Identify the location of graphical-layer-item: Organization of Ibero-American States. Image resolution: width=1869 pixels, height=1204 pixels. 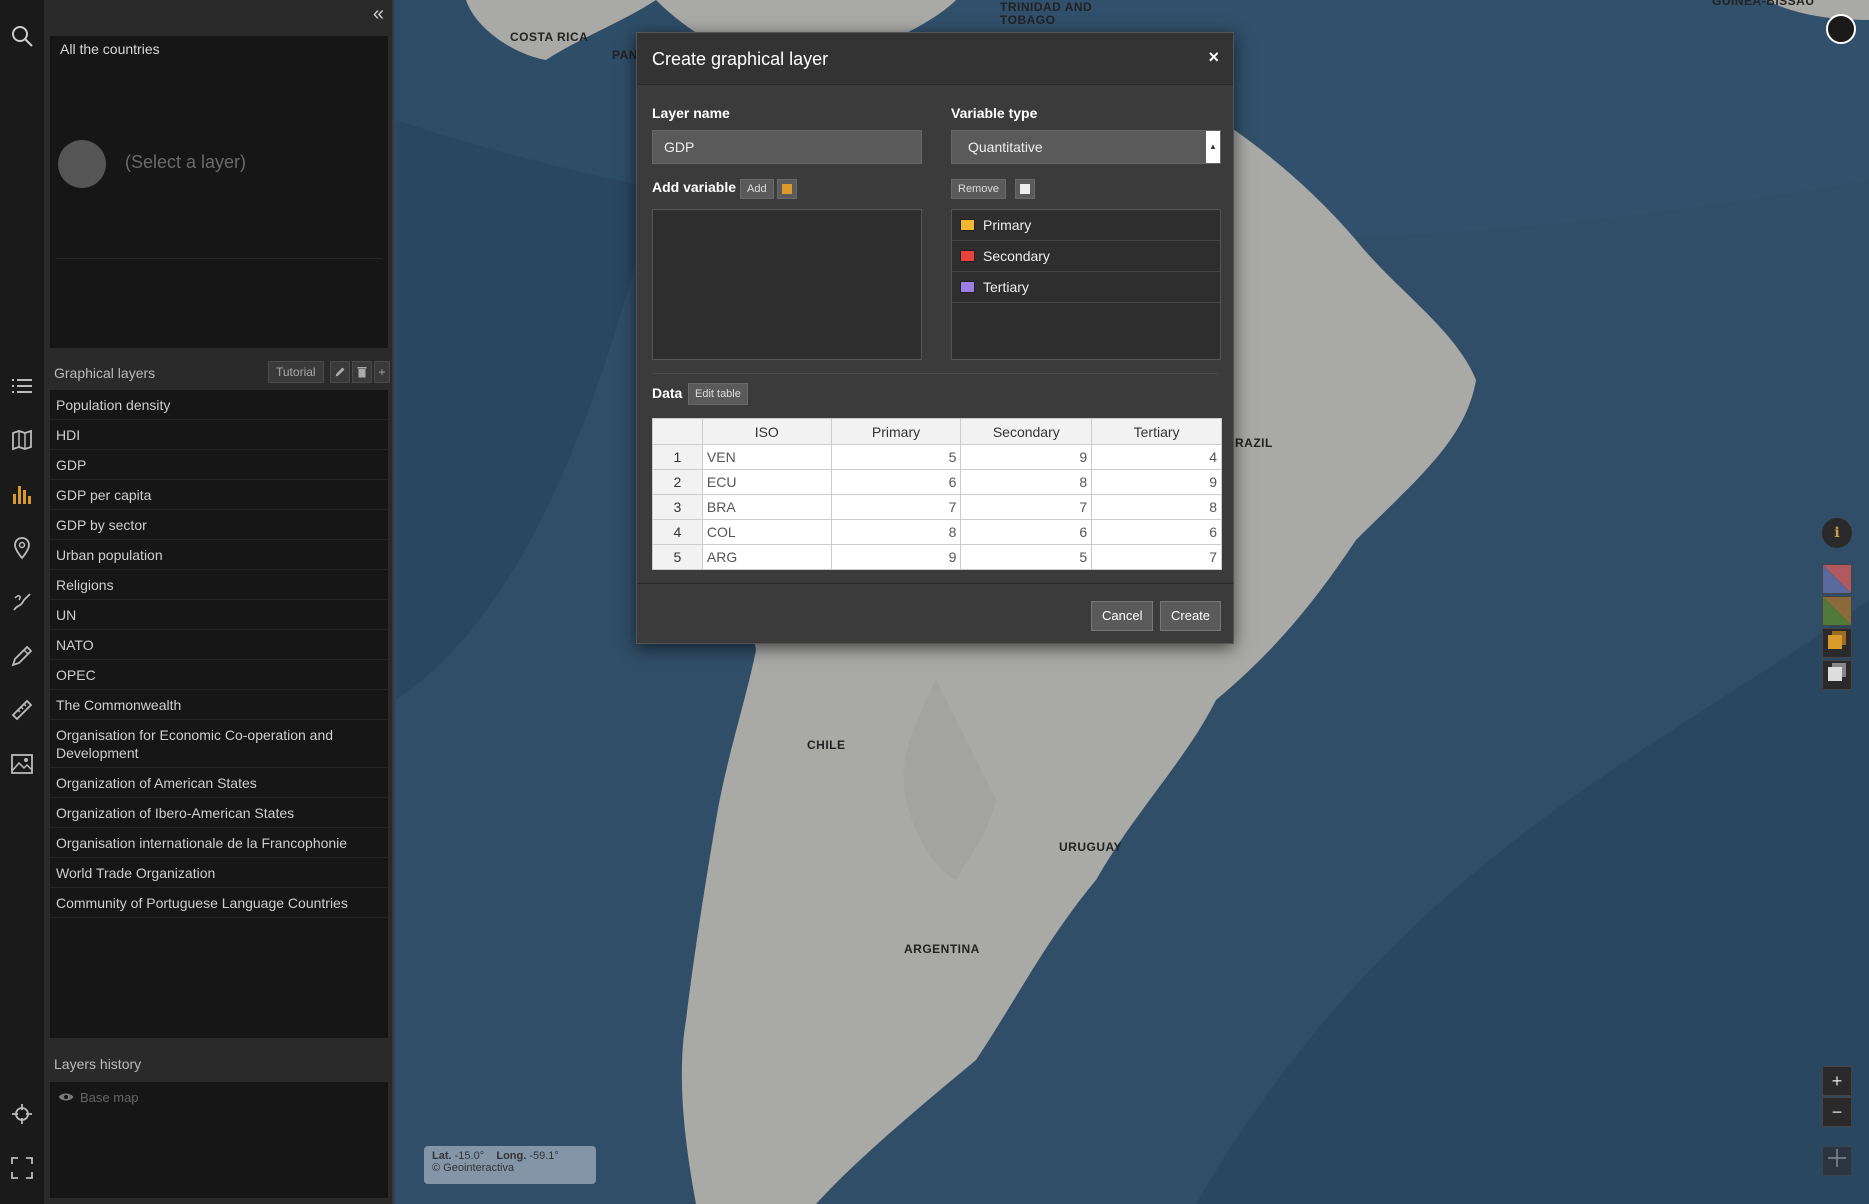
(219, 813).